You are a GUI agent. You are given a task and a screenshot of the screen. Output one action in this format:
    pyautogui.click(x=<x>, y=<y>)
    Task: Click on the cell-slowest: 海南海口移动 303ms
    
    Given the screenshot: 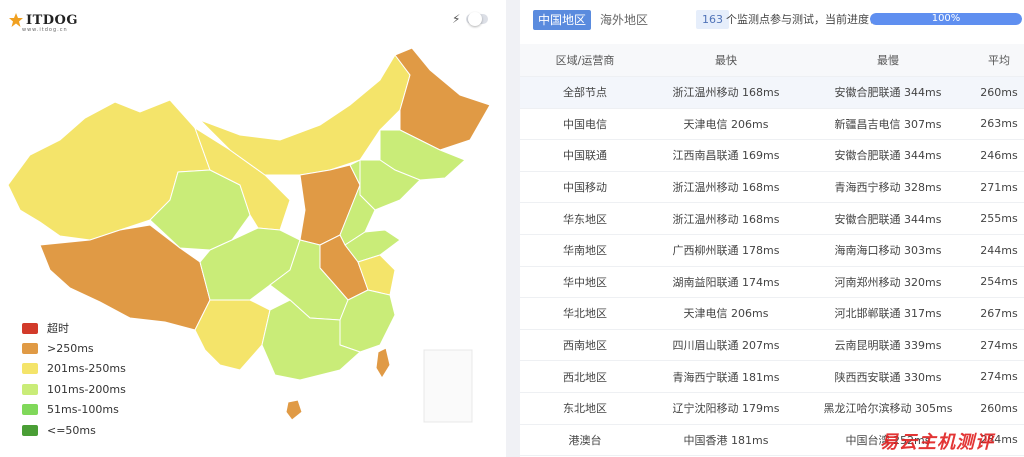 What is the action you would take?
    pyautogui.click(x=888, y=251)
    